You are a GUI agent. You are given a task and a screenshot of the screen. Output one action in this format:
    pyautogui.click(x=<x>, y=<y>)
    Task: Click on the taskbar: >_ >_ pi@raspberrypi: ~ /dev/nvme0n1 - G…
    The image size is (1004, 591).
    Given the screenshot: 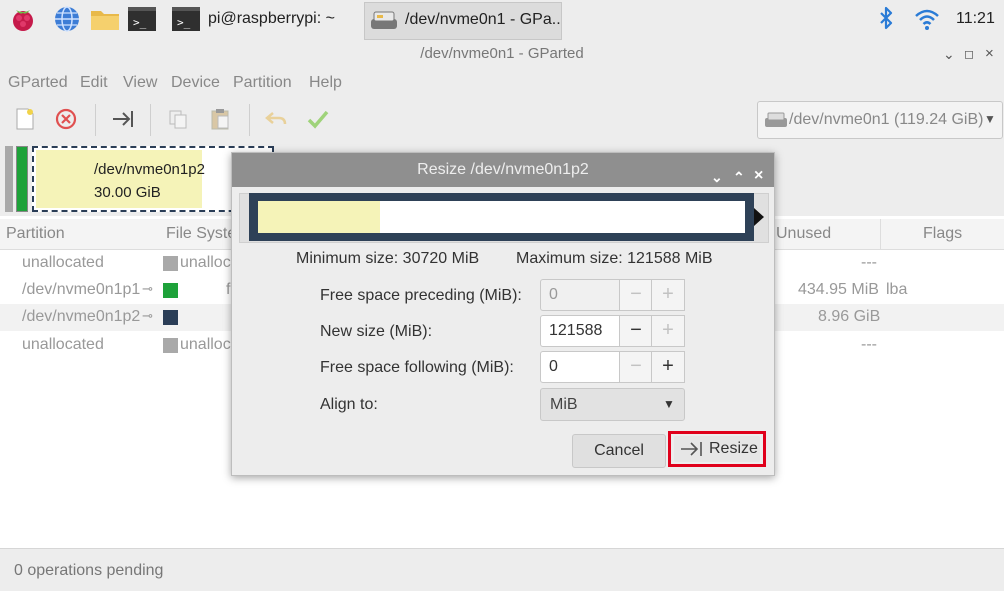 What is the action you would take?
    pyautogui.click(x=502, y=20)
    